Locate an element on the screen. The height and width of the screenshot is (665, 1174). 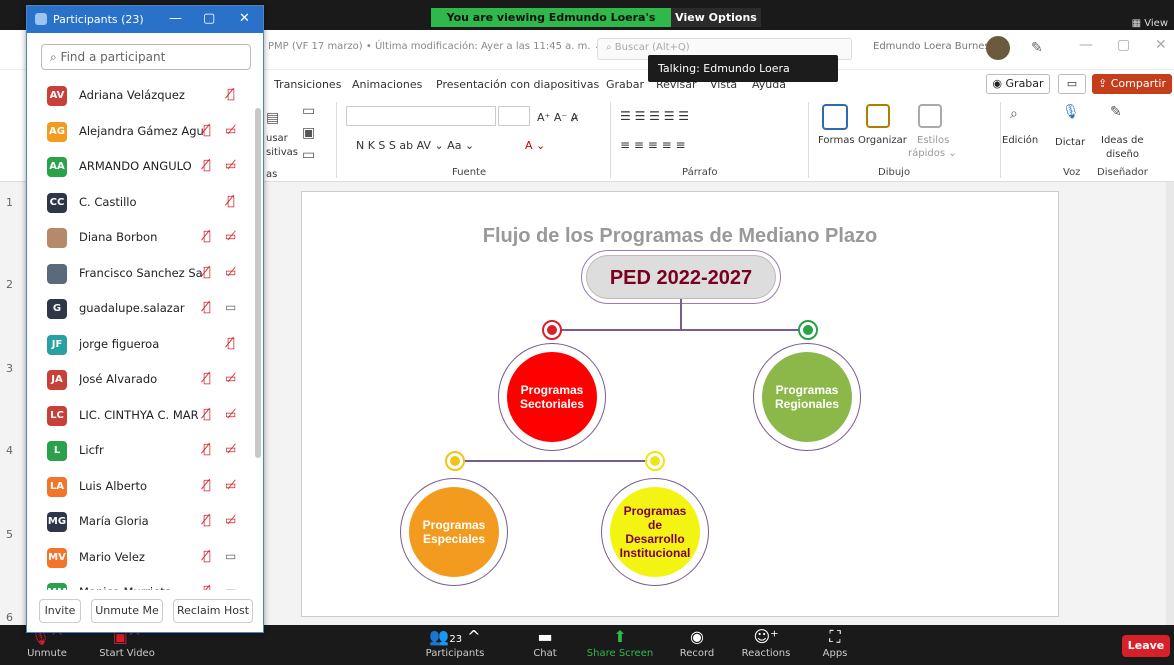
formas-label: Formas is located at coordinates (836, 140).